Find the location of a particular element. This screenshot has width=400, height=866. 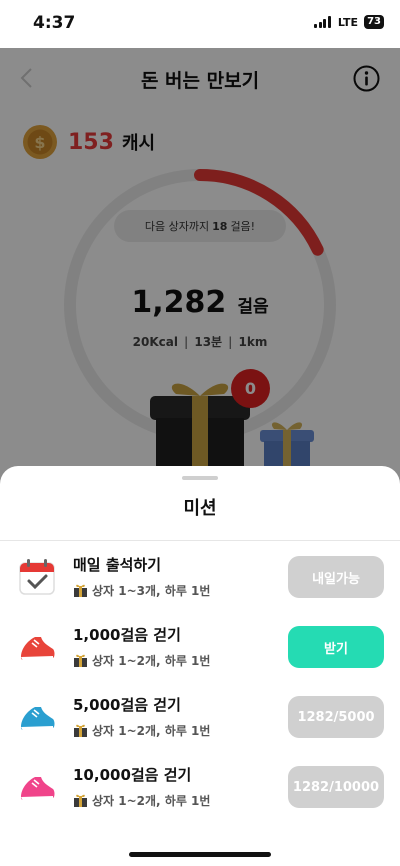

home-indicator is located at coordinates (200, 854).